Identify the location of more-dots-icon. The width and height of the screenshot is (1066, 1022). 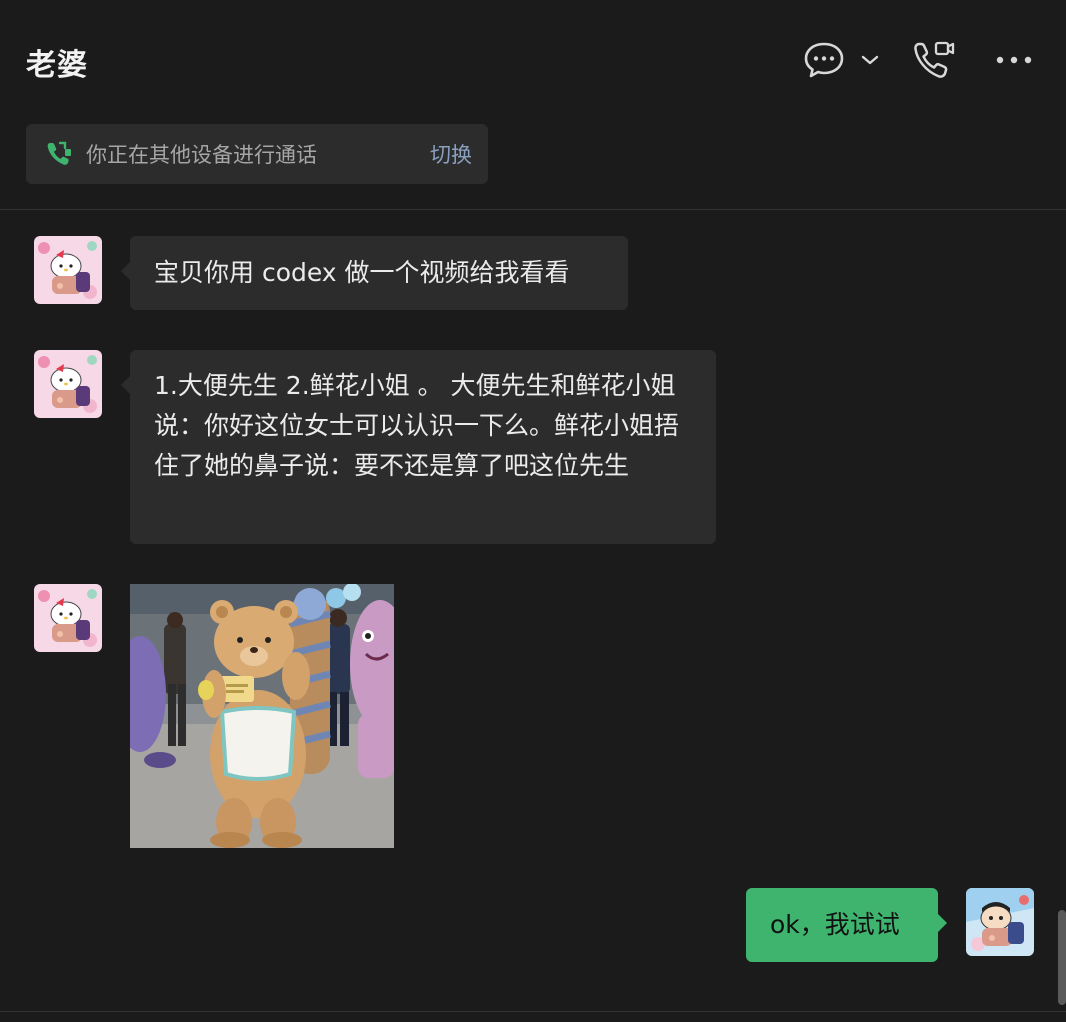
(1014, 60).